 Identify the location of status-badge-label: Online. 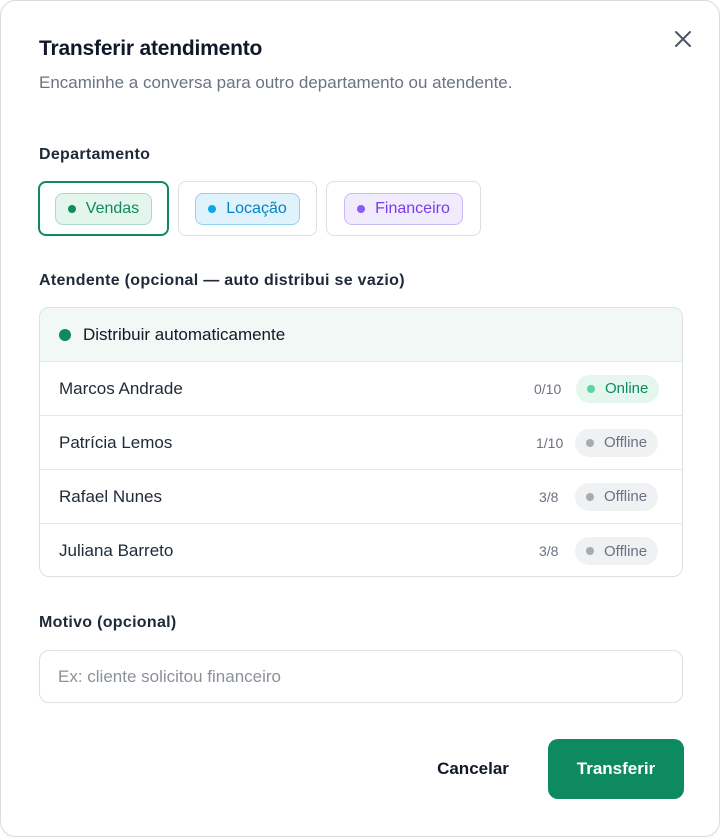
(627, 388).